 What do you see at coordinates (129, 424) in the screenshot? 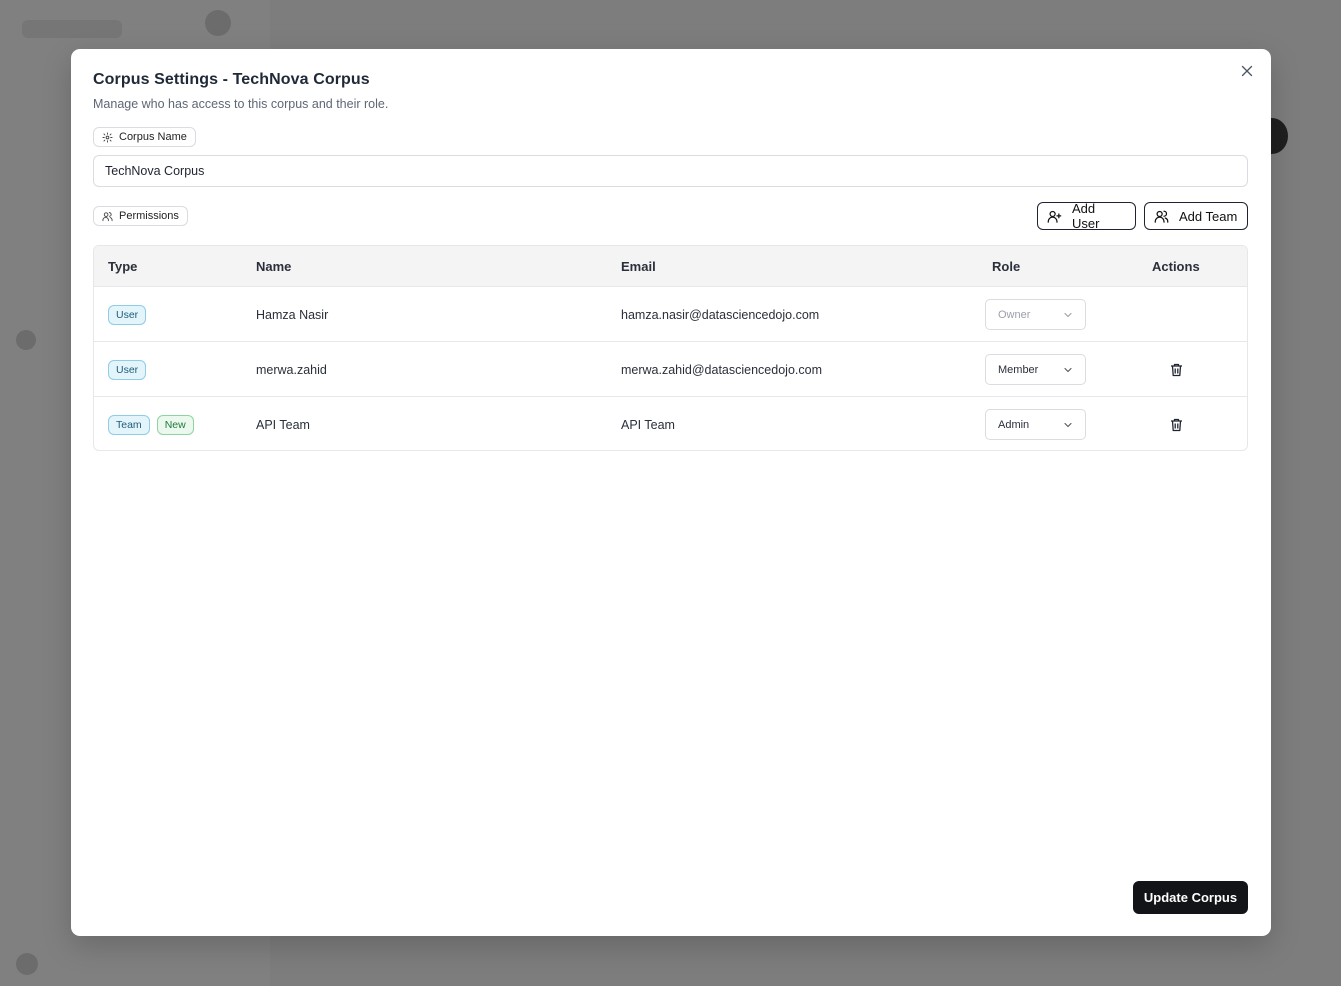
I see `type-badge: Team` at bounding box center [129, 424].